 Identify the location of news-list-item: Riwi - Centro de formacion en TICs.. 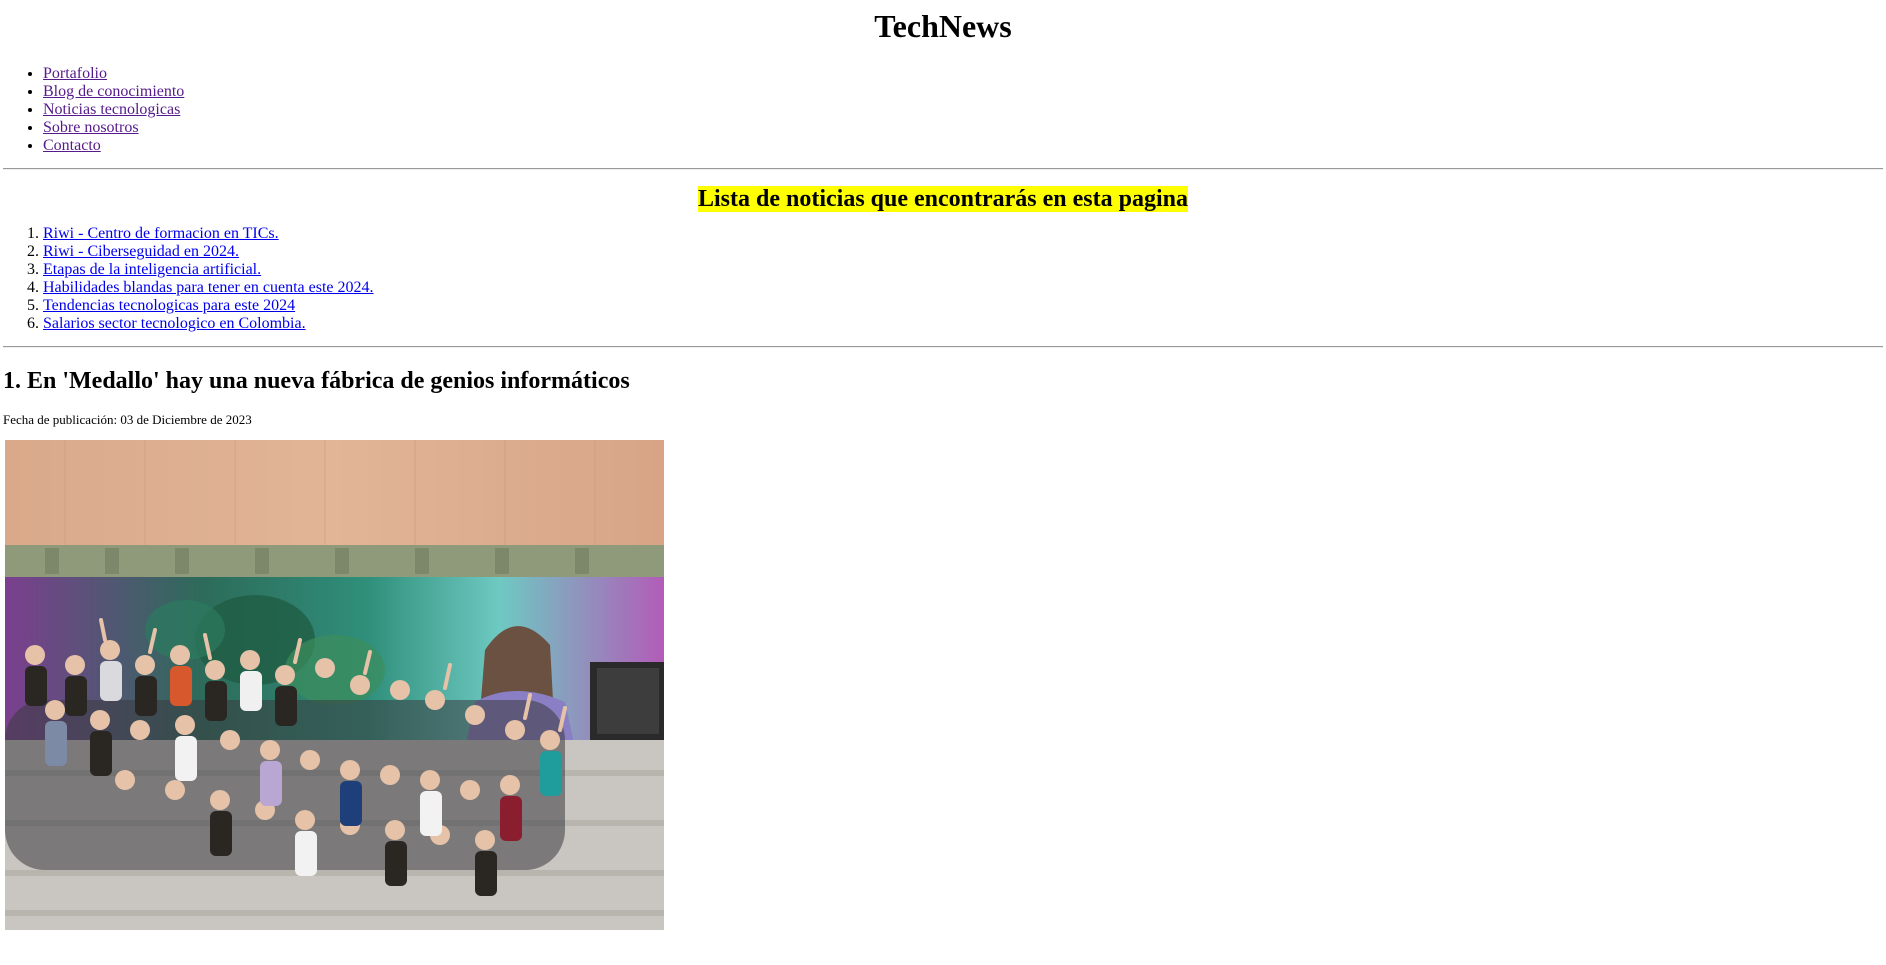
(963, 234).